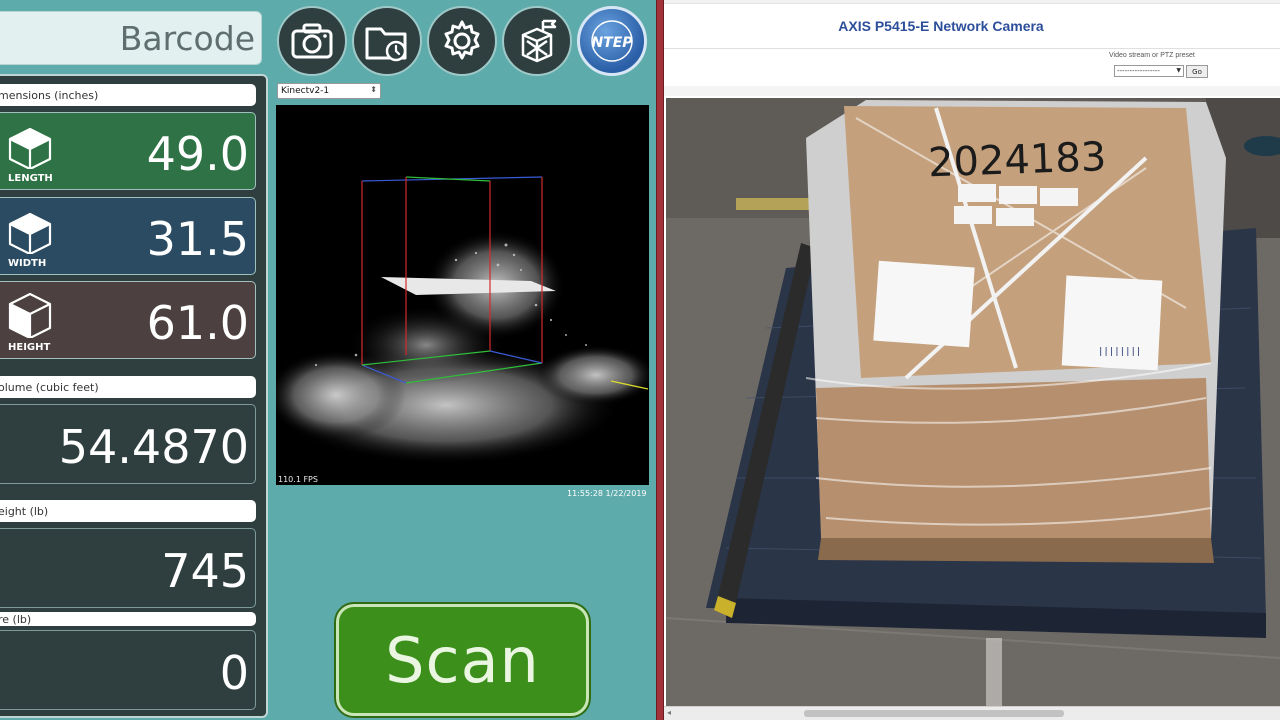  I want to click on length-value: 49.0, so click(197, 154).